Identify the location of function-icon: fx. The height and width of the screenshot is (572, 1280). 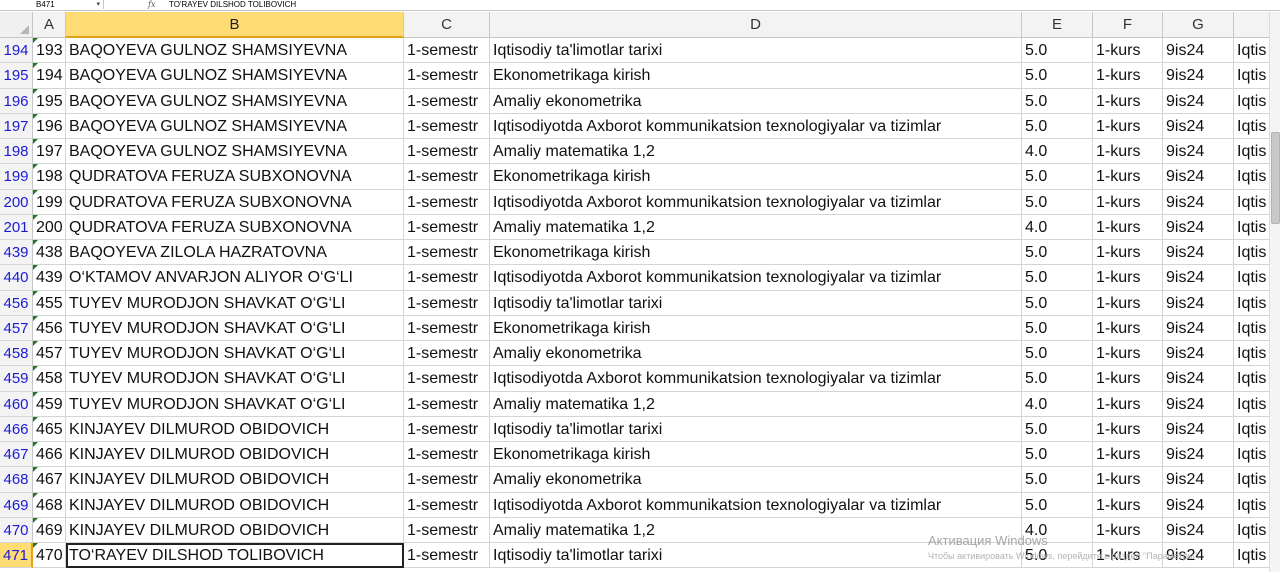
(151, 4).